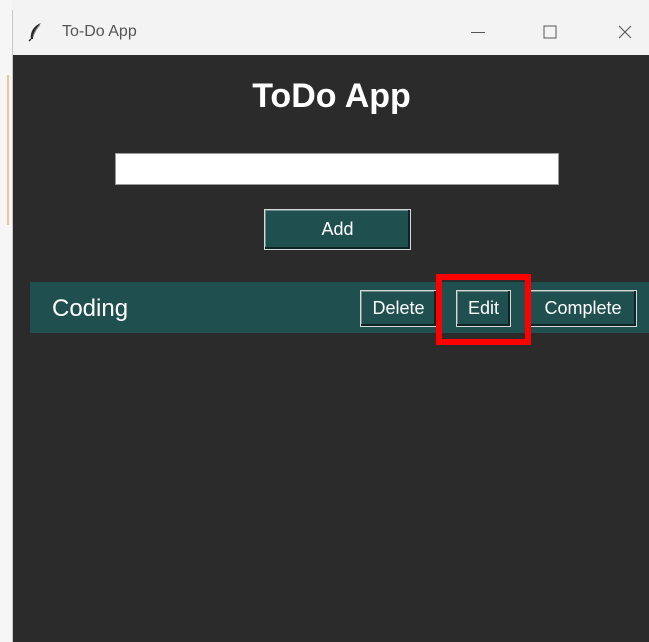  I want to click on delete-button: Delete, so click(398, 308).